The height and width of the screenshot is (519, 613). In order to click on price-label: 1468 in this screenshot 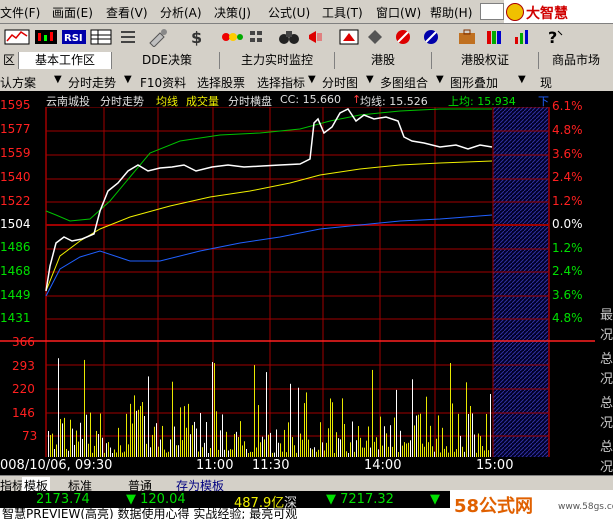, I will do `click(15, 271)`.